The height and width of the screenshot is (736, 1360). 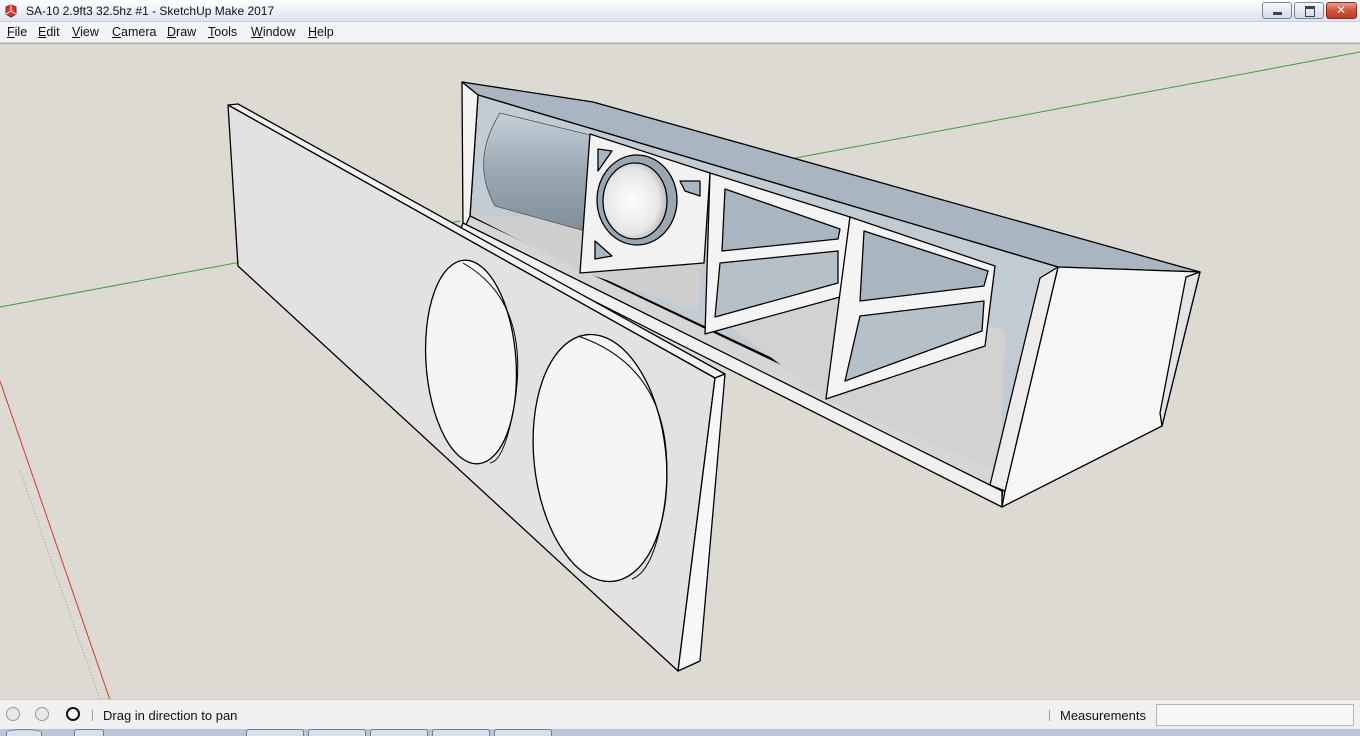 I want to click on measurements-label: Measurements, so click(x=1103, y=715).